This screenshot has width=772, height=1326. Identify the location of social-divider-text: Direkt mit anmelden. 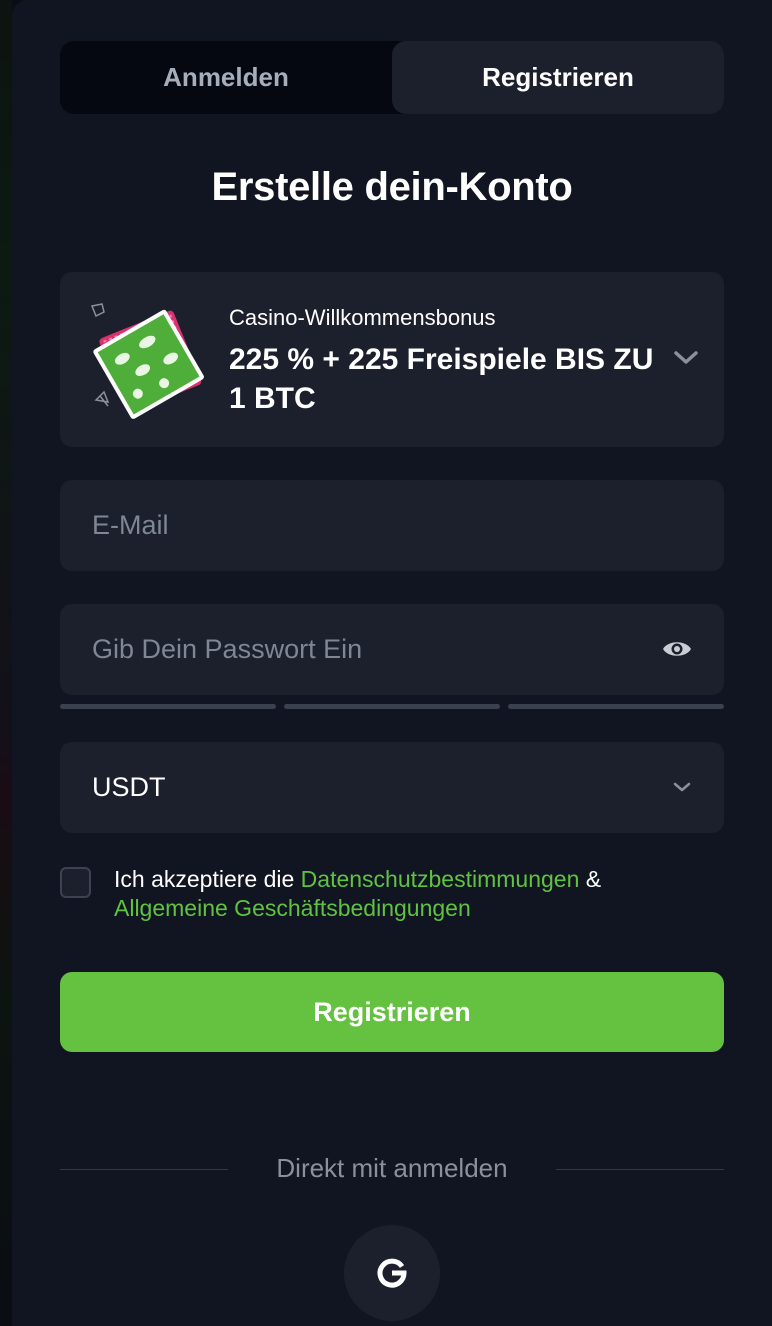
(392, 1168).